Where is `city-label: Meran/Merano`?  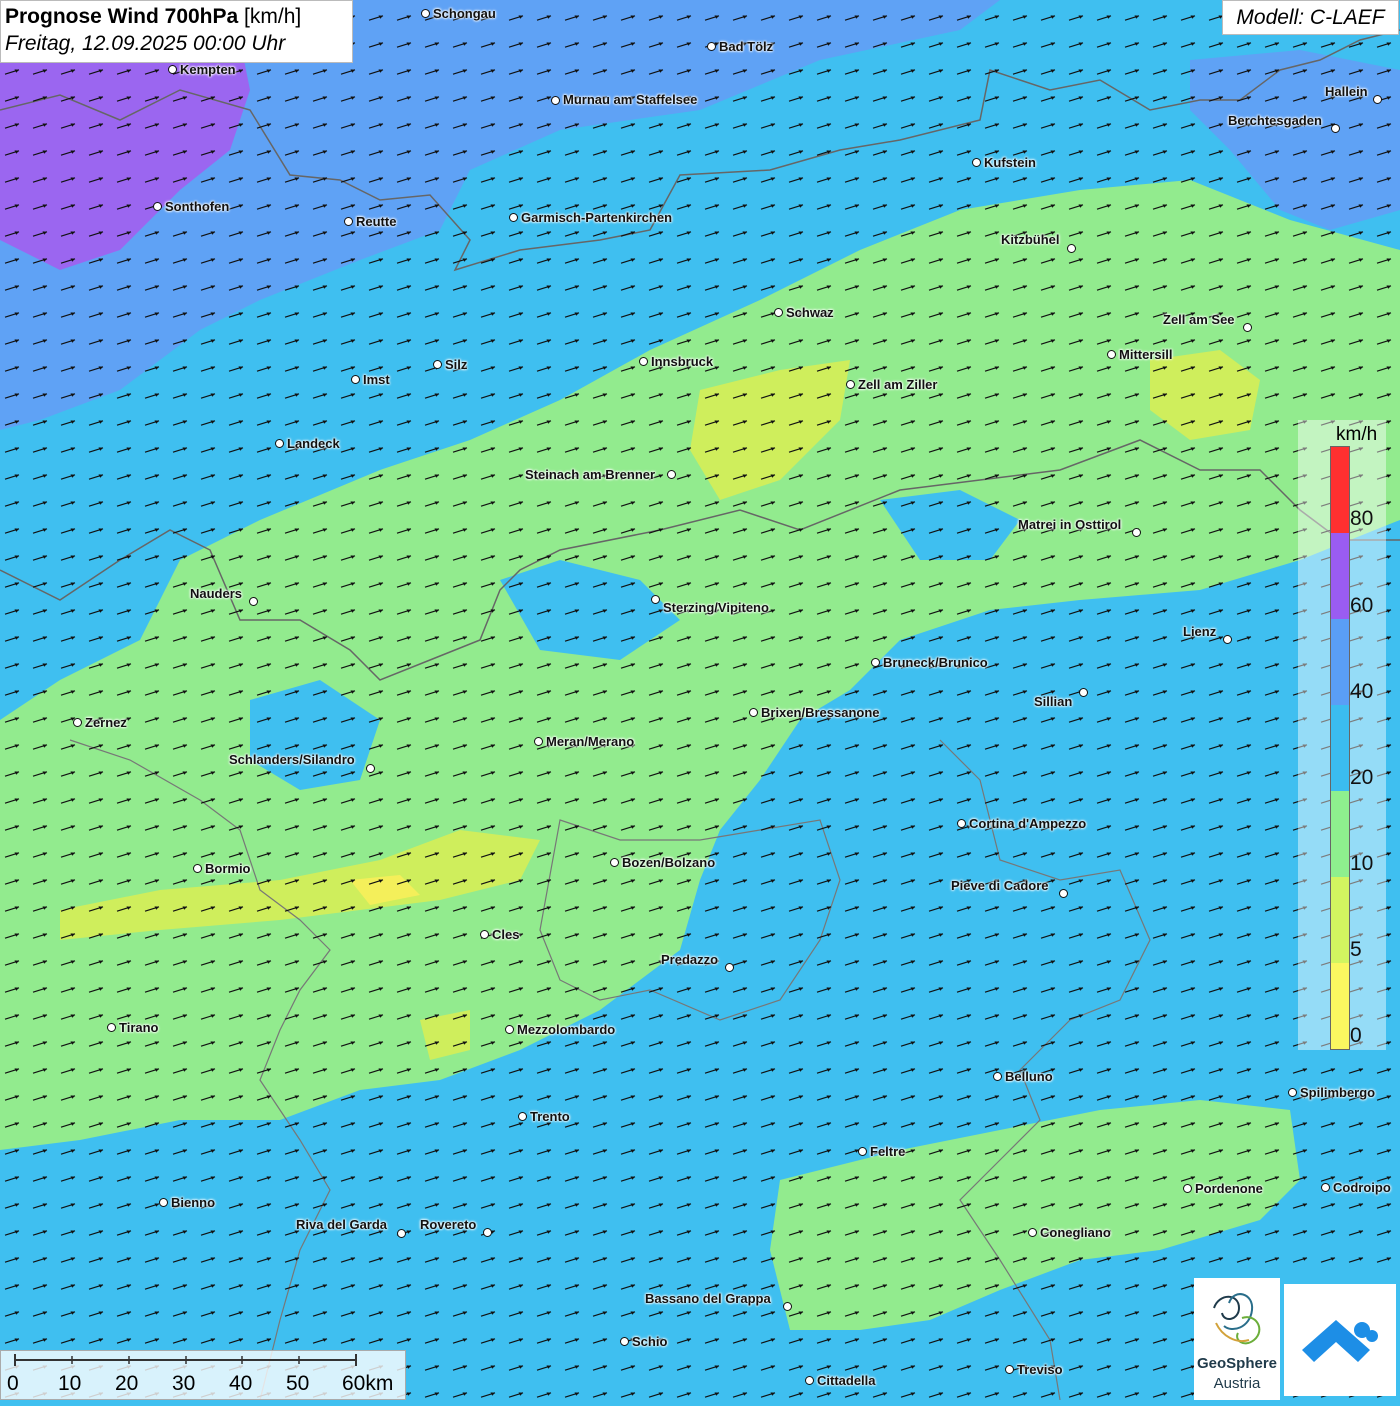 city-label: Meran/Merano is located at coordinates (590, 741).